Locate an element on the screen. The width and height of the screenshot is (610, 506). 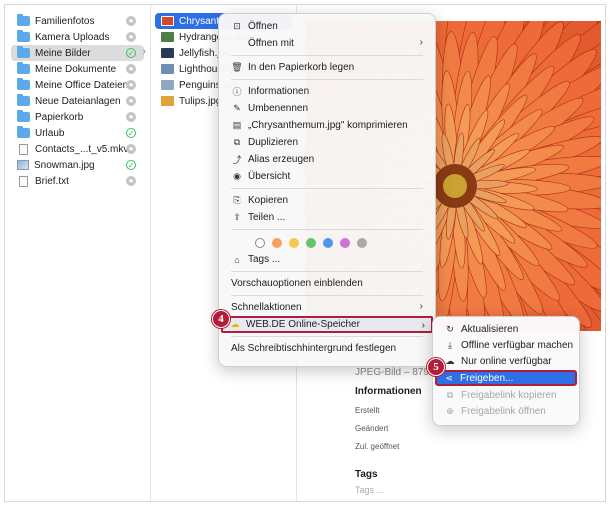
menu-label: Öffnen is located at coordinates (263, 26).